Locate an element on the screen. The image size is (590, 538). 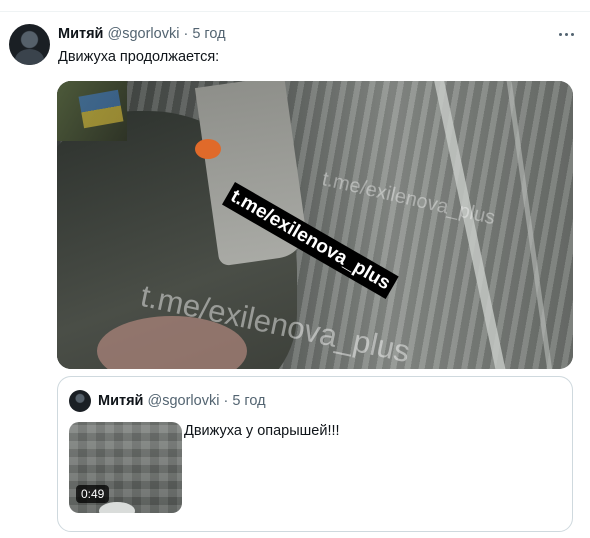
tweet-header: Митяй @sgorlovki · 5 год is located at coordinates (142, 35).